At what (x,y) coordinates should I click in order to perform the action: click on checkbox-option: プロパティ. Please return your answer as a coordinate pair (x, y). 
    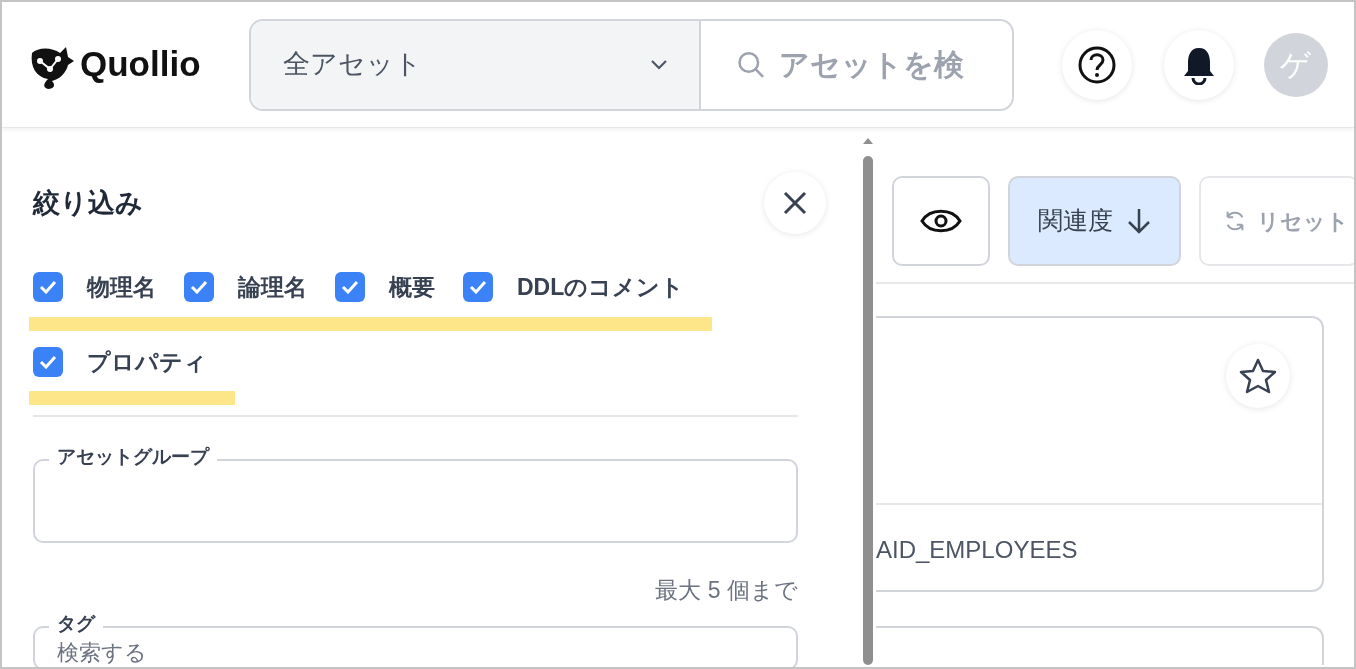
    Looking at the image, I should click on (134, 361).